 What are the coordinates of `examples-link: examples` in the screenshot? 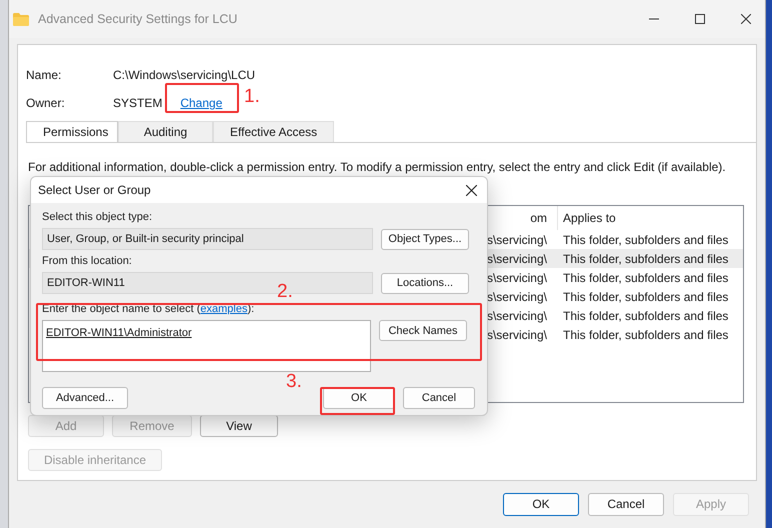 It's located at (224, 309).